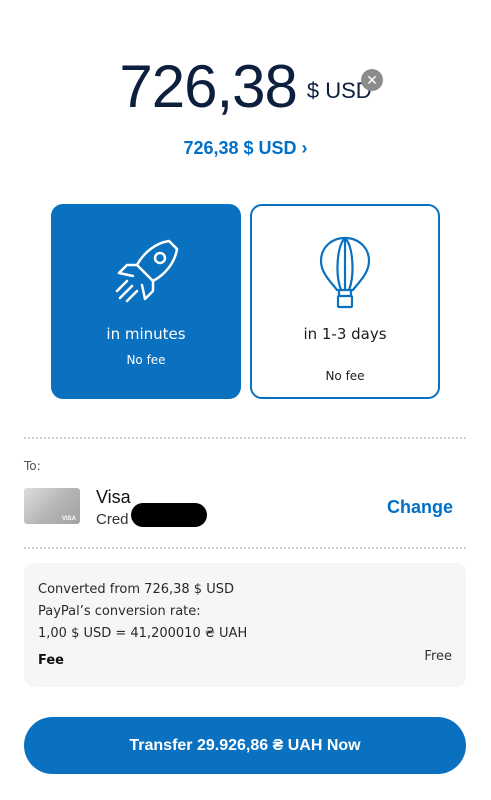 This screenshot has height=800, width=491. I want to click on converted-amount-link: 726,38 $ USD ›, so click(245, 148).